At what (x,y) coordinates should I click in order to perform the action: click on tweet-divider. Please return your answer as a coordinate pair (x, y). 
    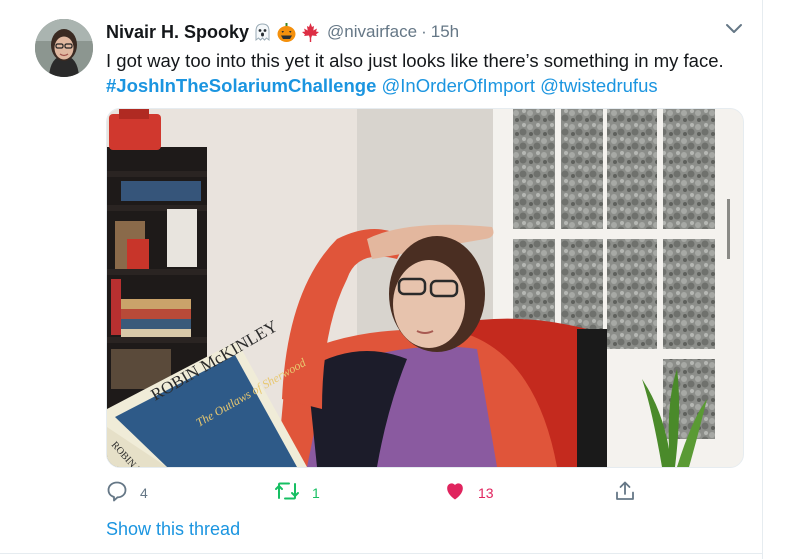
    Looking at the image, I should click on (381, 553).